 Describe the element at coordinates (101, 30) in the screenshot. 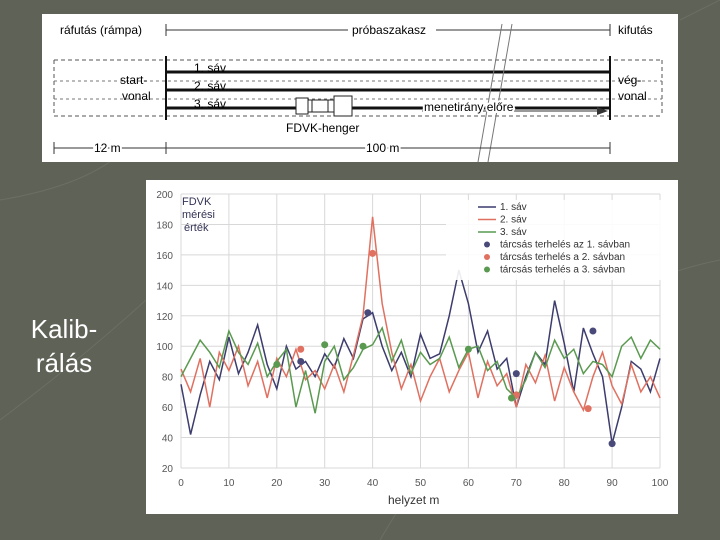

I see `ramp-label: ráfutás (rámpa)` at that location.